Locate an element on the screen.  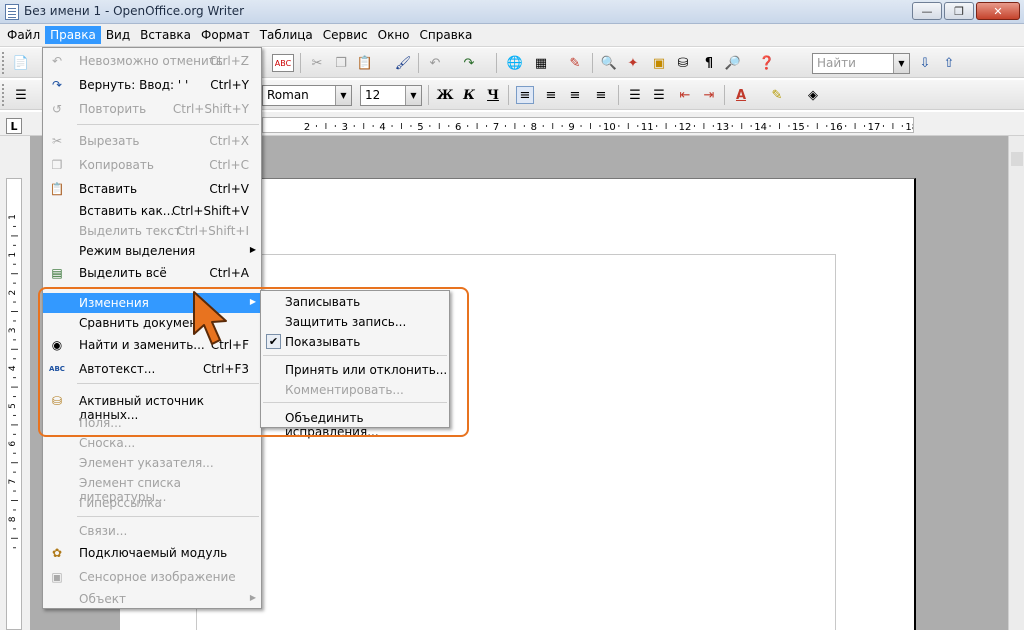
navigator-icon: ✦ is located at coordinates (633, 63).